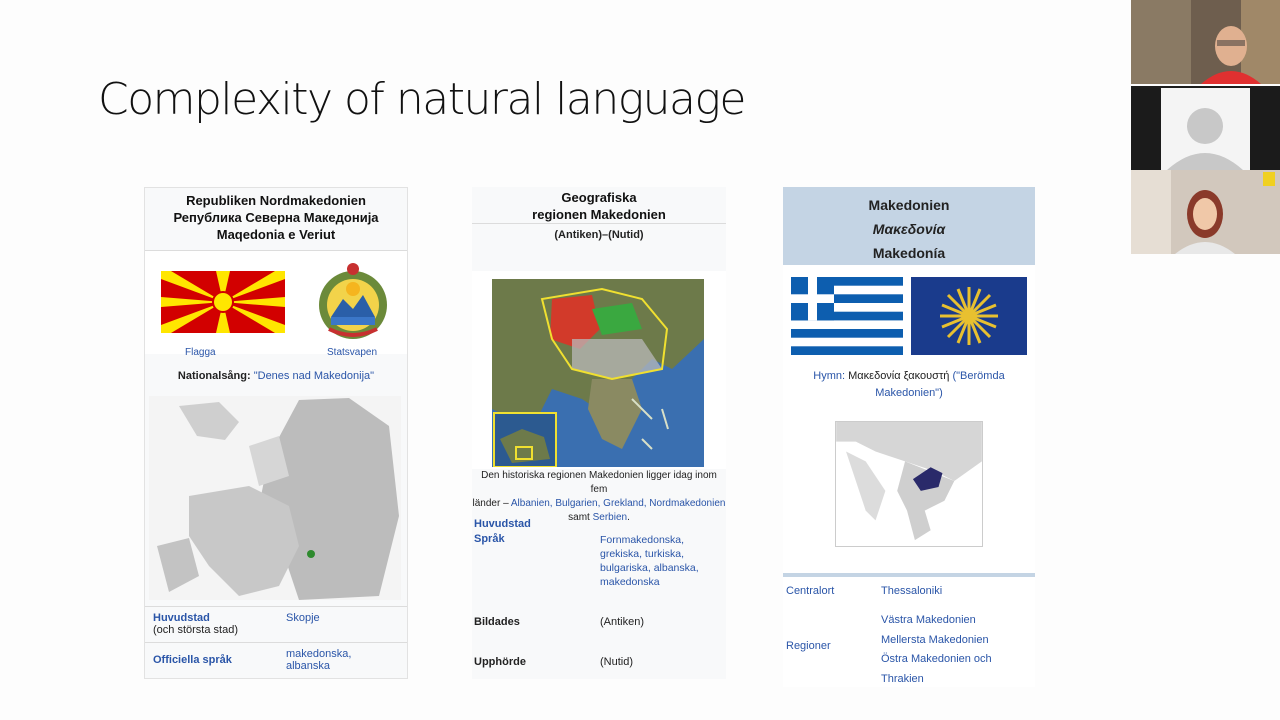 Image resolution: width=1280 pixels, height=720 pixels. Describe the element at coordinates (353, 301) in the screenshot. I see `coat-of-arms-icon` at that location.